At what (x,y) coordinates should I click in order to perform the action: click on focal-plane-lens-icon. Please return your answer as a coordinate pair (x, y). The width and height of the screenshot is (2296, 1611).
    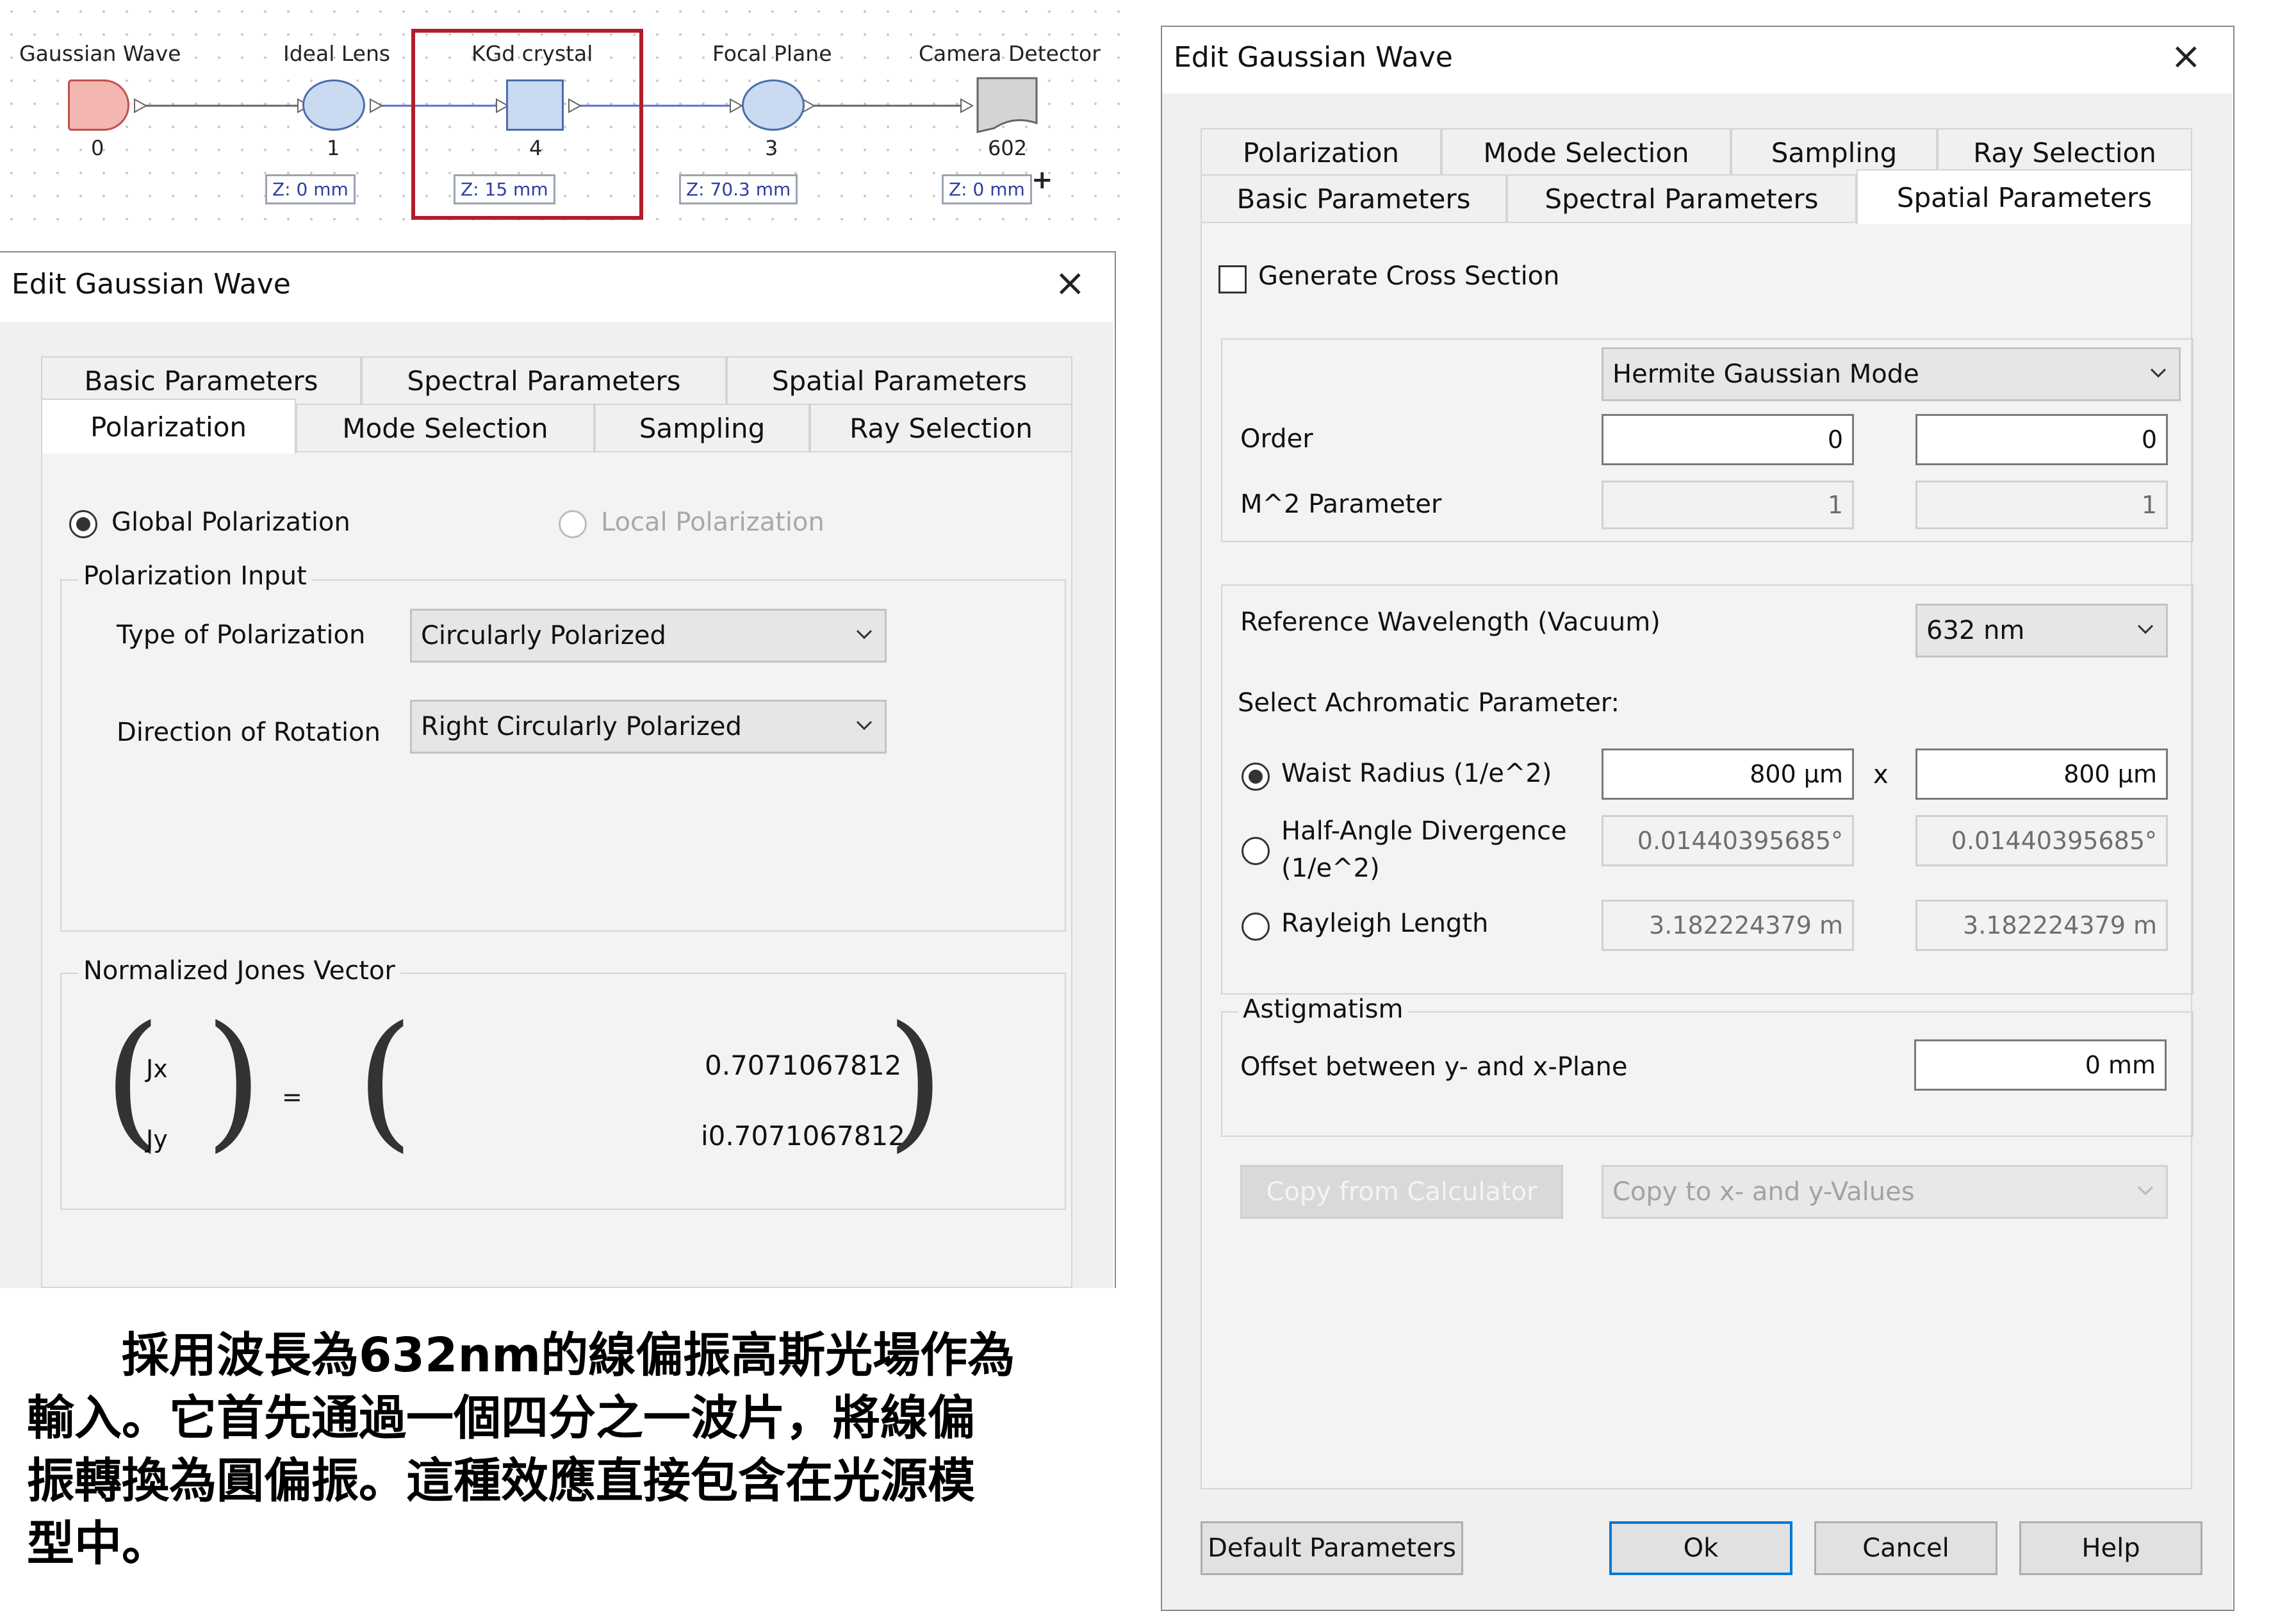
    Looking at the image, I should click on (773, 105).